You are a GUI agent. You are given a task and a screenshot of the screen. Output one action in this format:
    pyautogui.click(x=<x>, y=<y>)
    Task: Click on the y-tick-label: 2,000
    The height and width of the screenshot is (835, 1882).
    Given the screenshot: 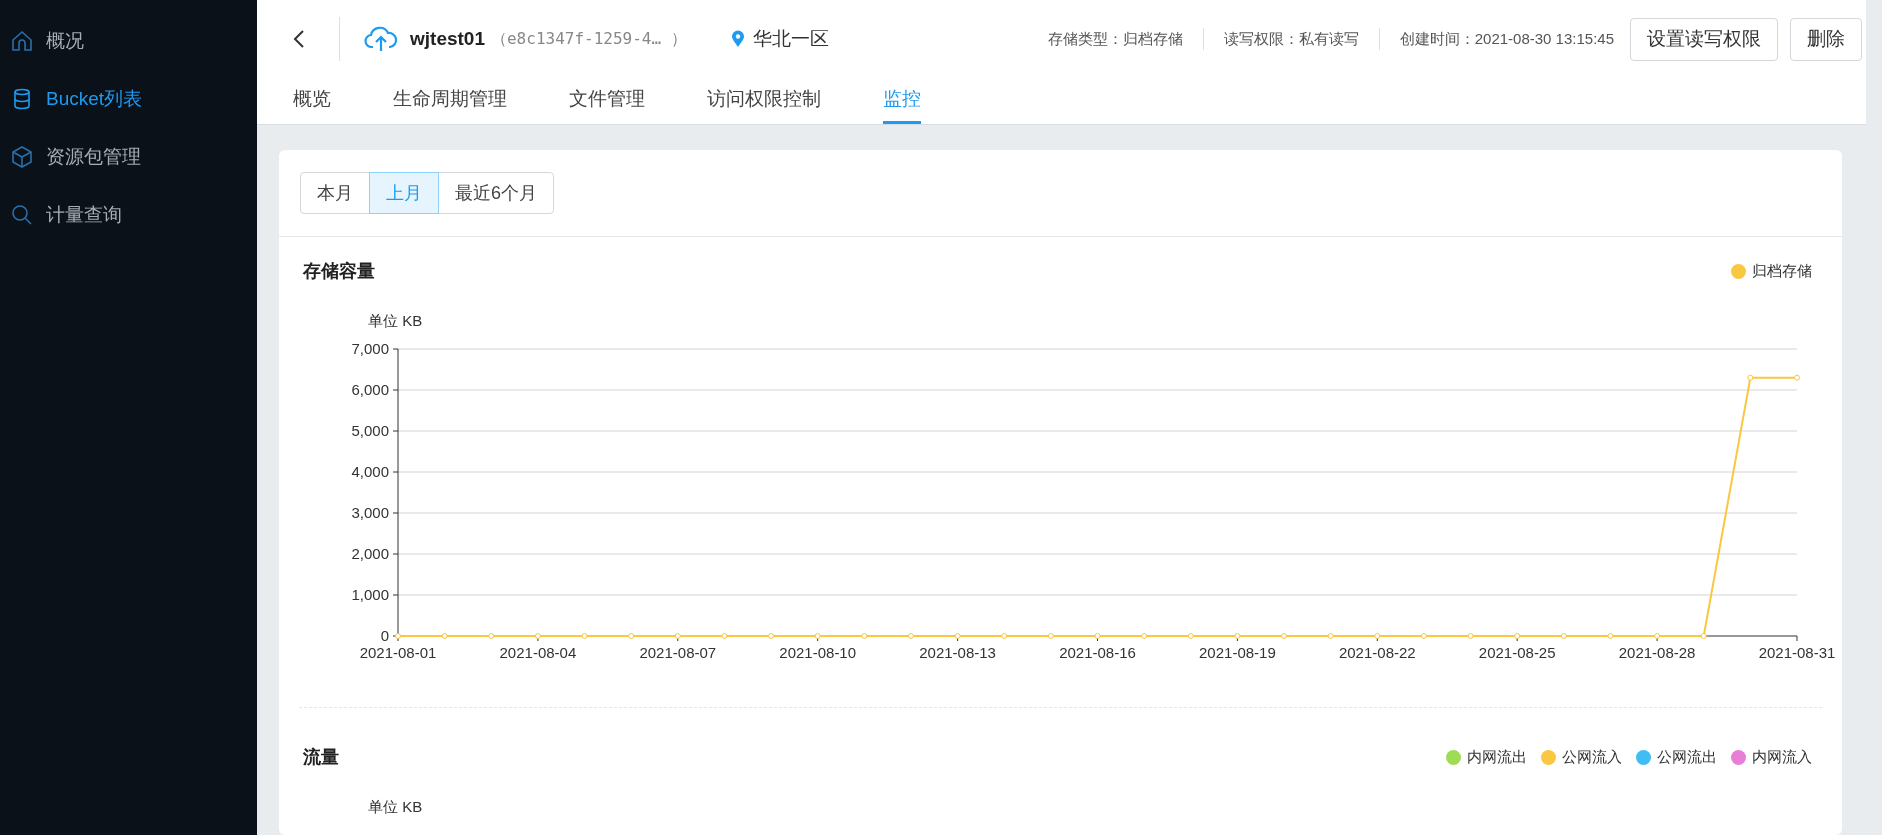 What is the action you would take?
    pyautogui.click(x=370, y=553)
    